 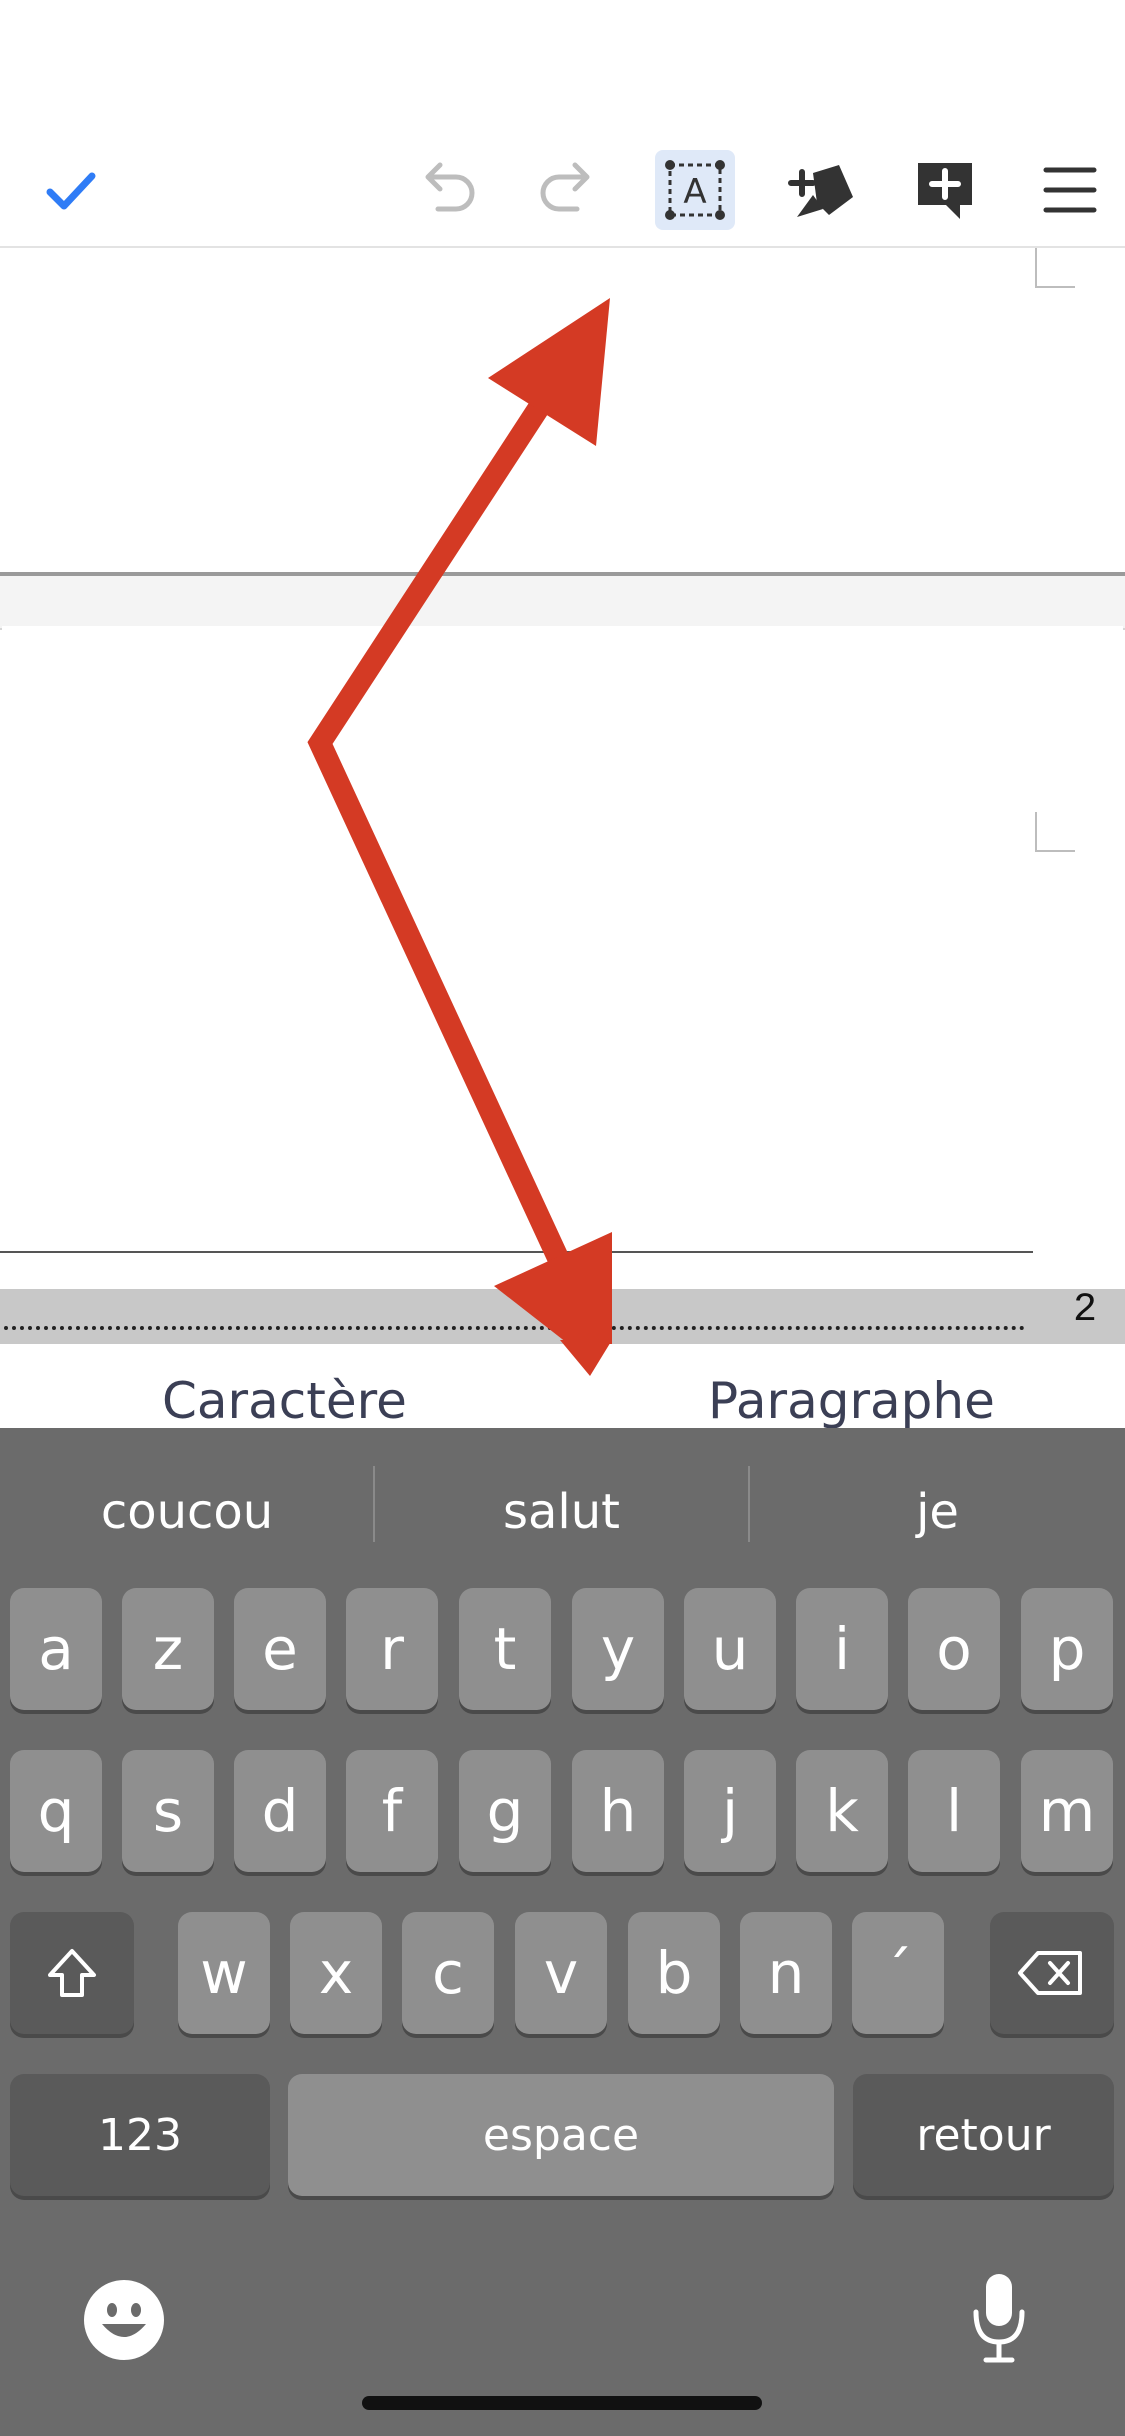 I want to click on backspace-key, so click(x=1052, y=1973).